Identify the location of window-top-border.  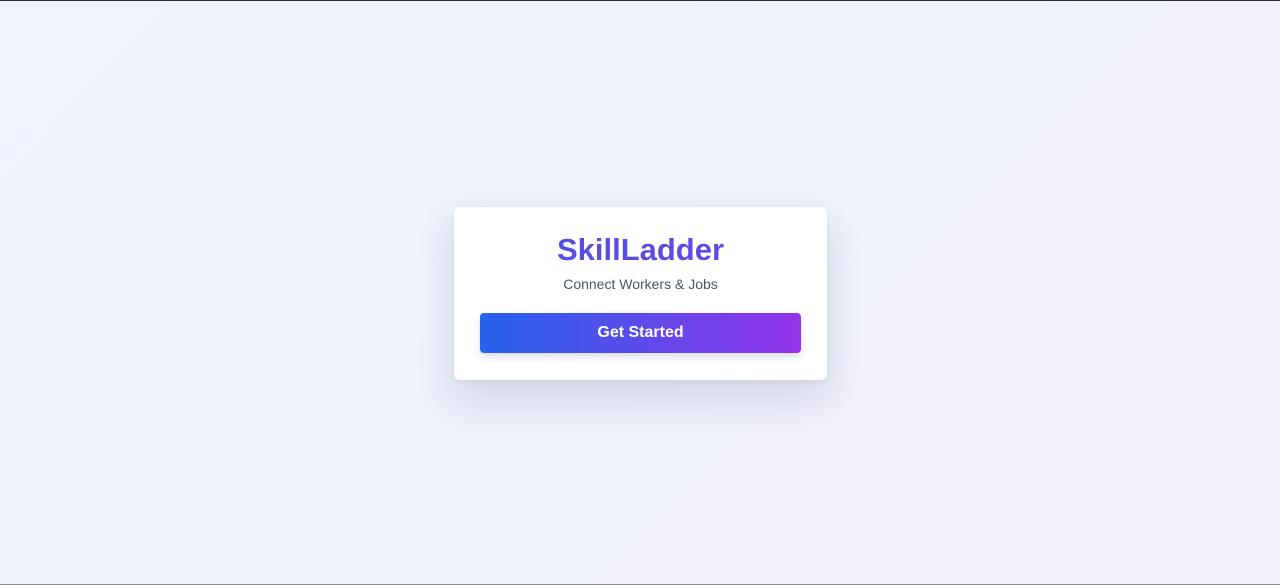
(640, 0).